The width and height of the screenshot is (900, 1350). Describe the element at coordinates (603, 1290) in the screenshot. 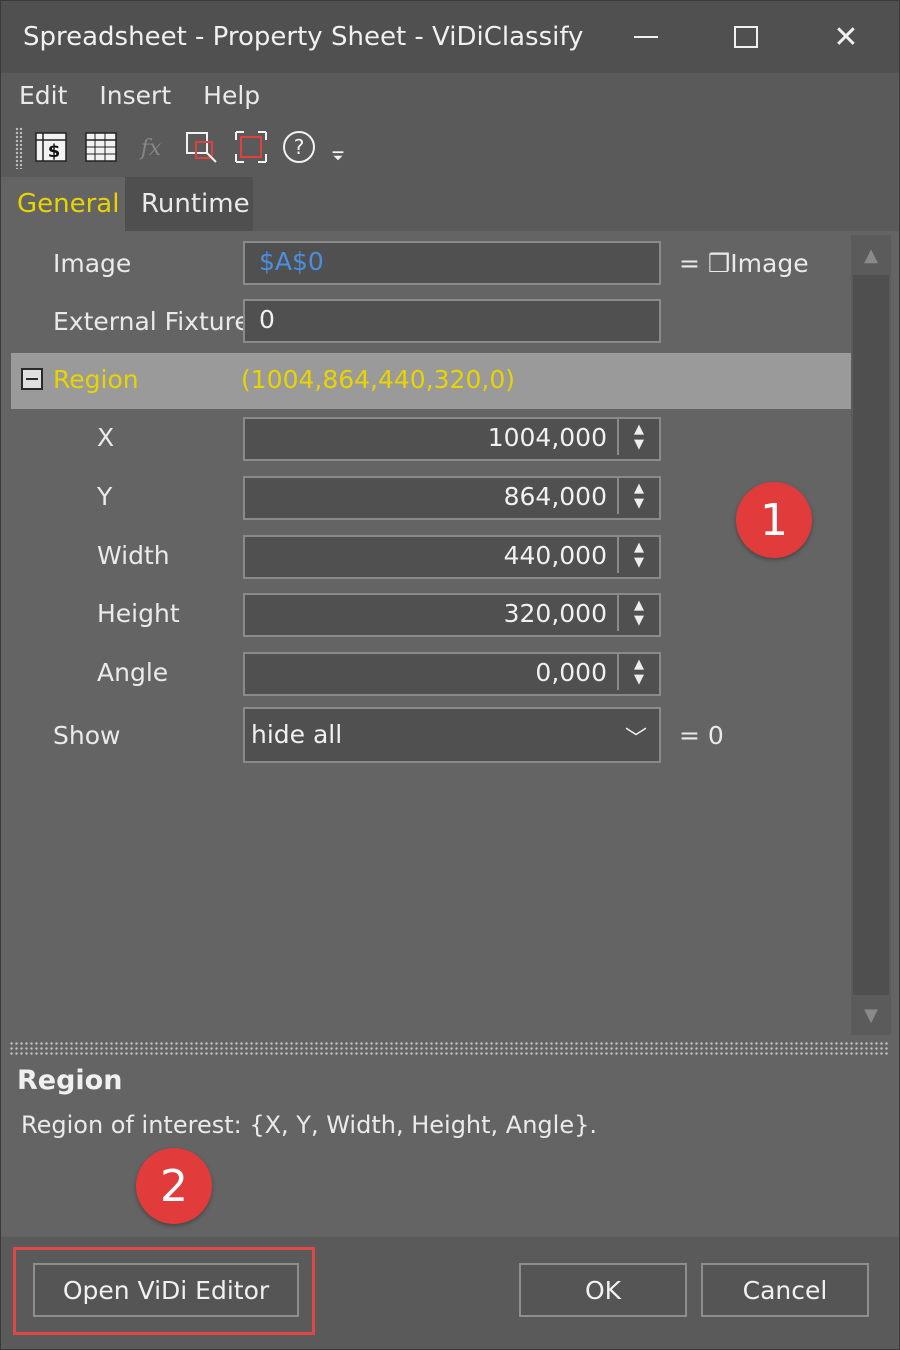

I see `ok-button: OK` at that location.